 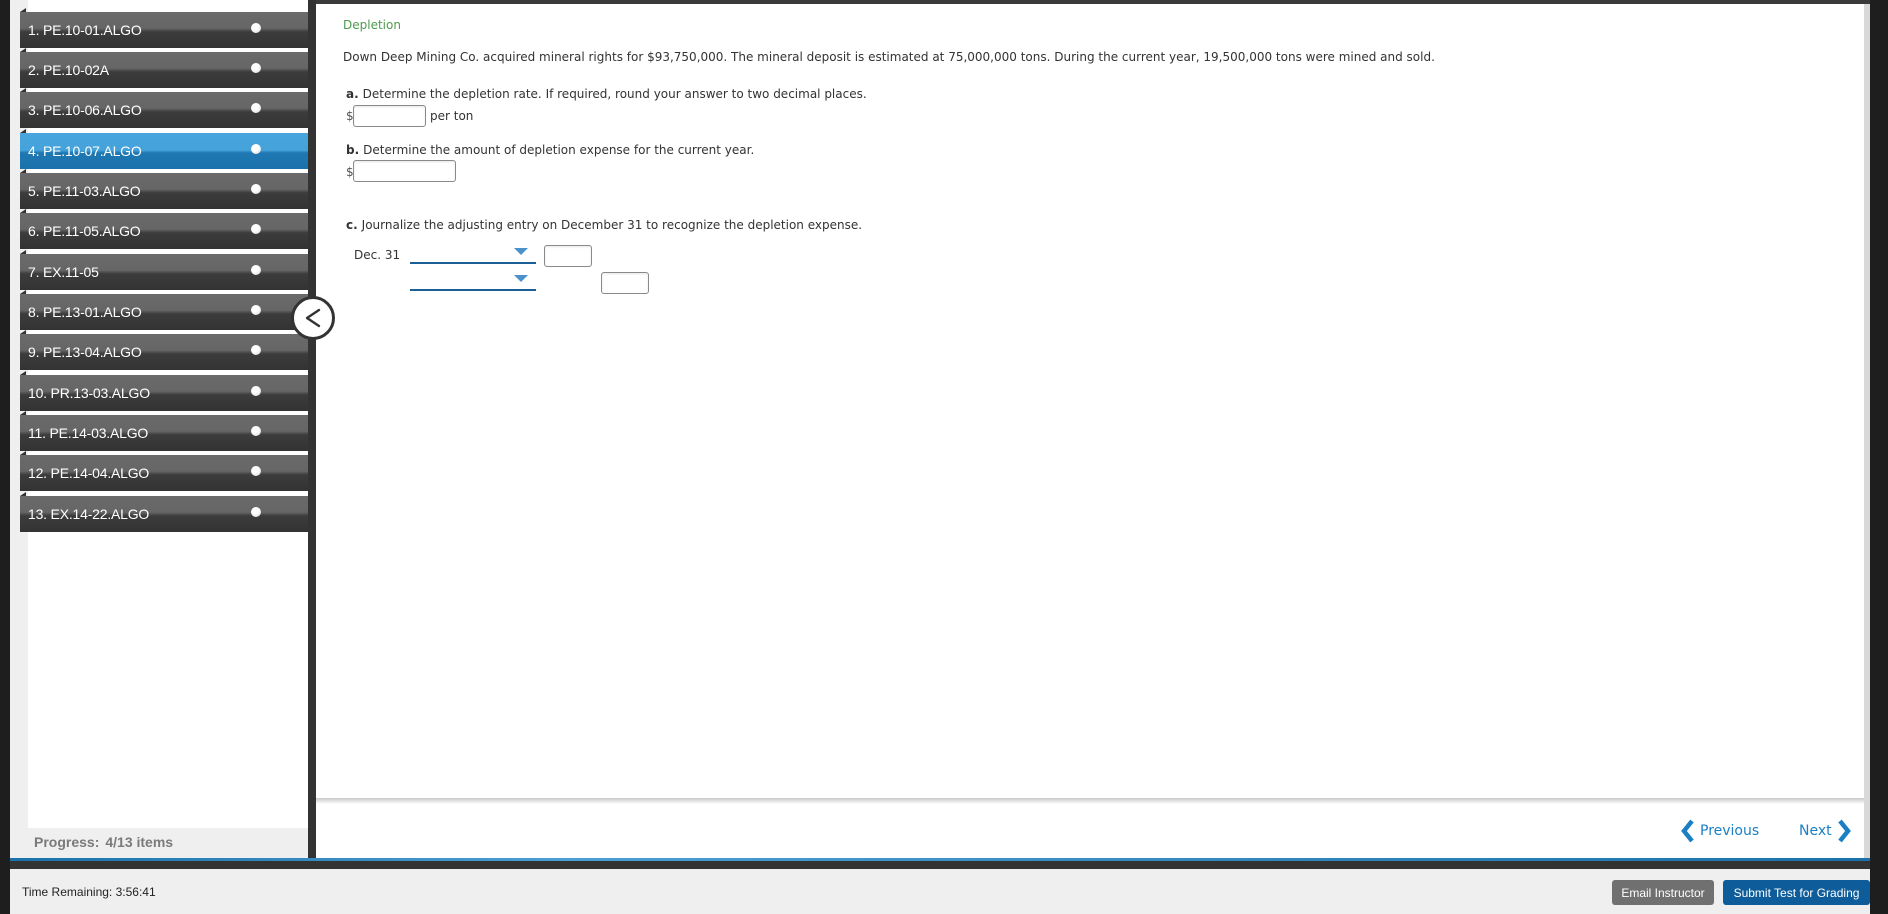 I want to click on scrollbar, so click(x=1867, y=432).